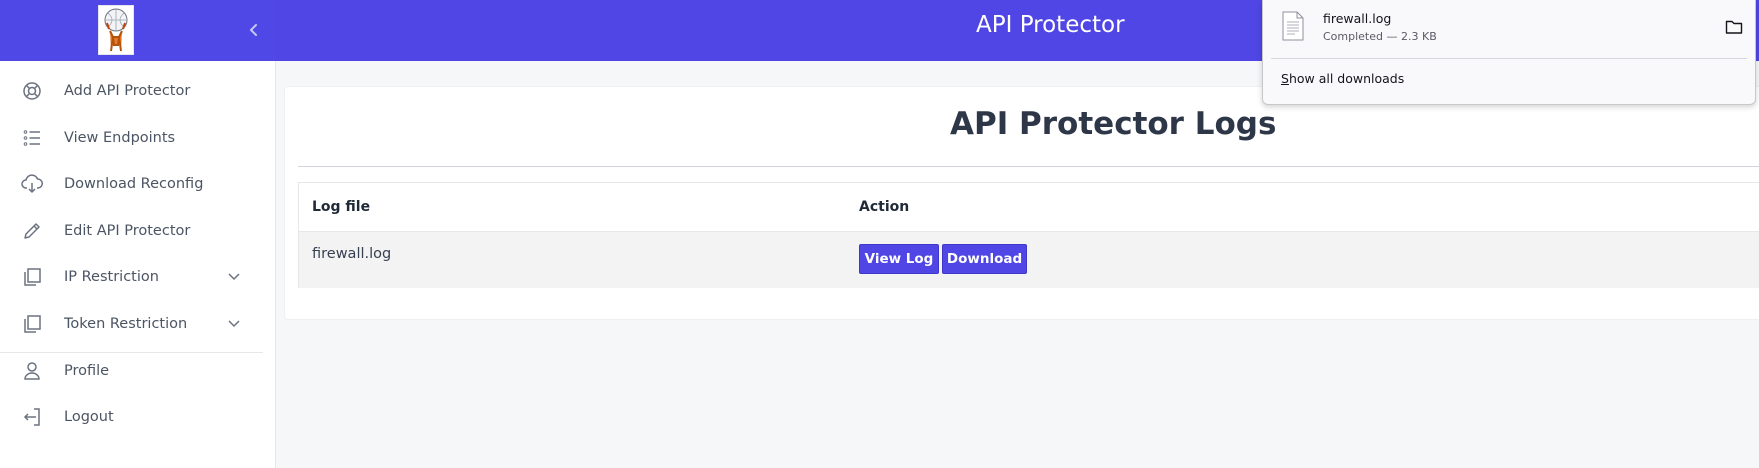 The width and height of the screenshot is (1759, 468). Describe the element at coordinates (138, 371) in the screenshot. I see `sidebar-item-profile: Profile` at that location.